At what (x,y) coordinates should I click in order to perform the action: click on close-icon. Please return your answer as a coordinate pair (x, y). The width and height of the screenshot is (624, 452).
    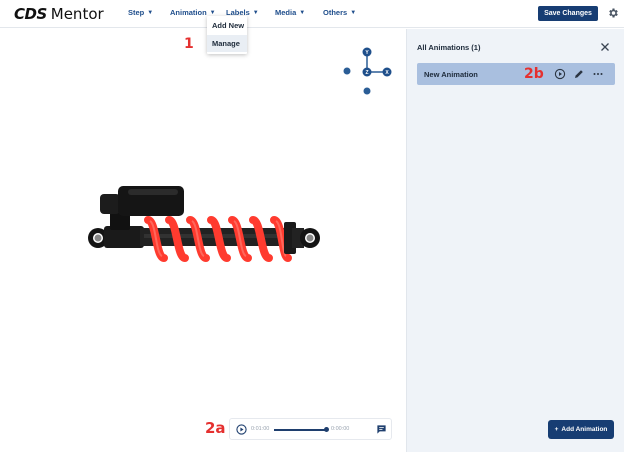
    Looking at the image, I should click on (605, 47).